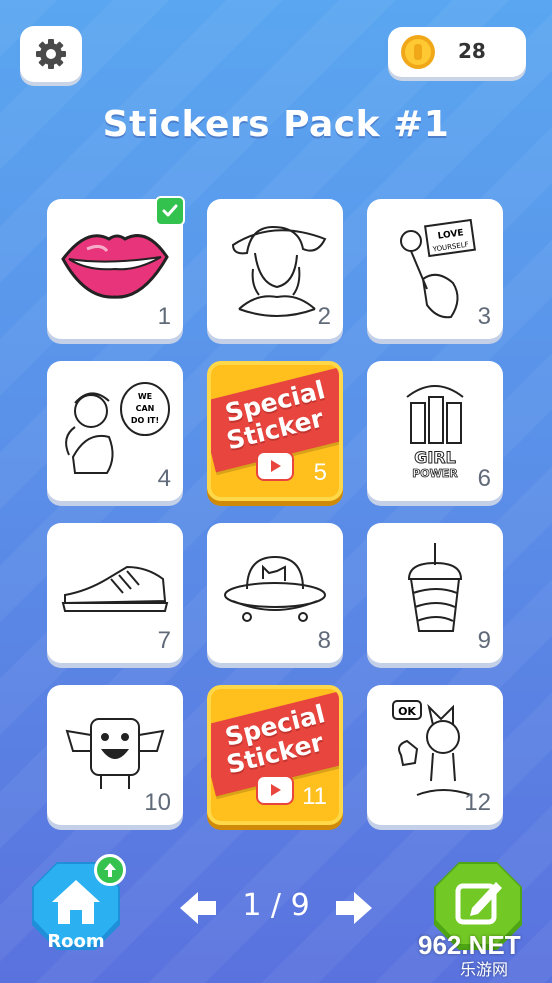 The height and width of the screenshot is (983, 552). I want to click on upgrade-arrow-icon, so click(110, 870).